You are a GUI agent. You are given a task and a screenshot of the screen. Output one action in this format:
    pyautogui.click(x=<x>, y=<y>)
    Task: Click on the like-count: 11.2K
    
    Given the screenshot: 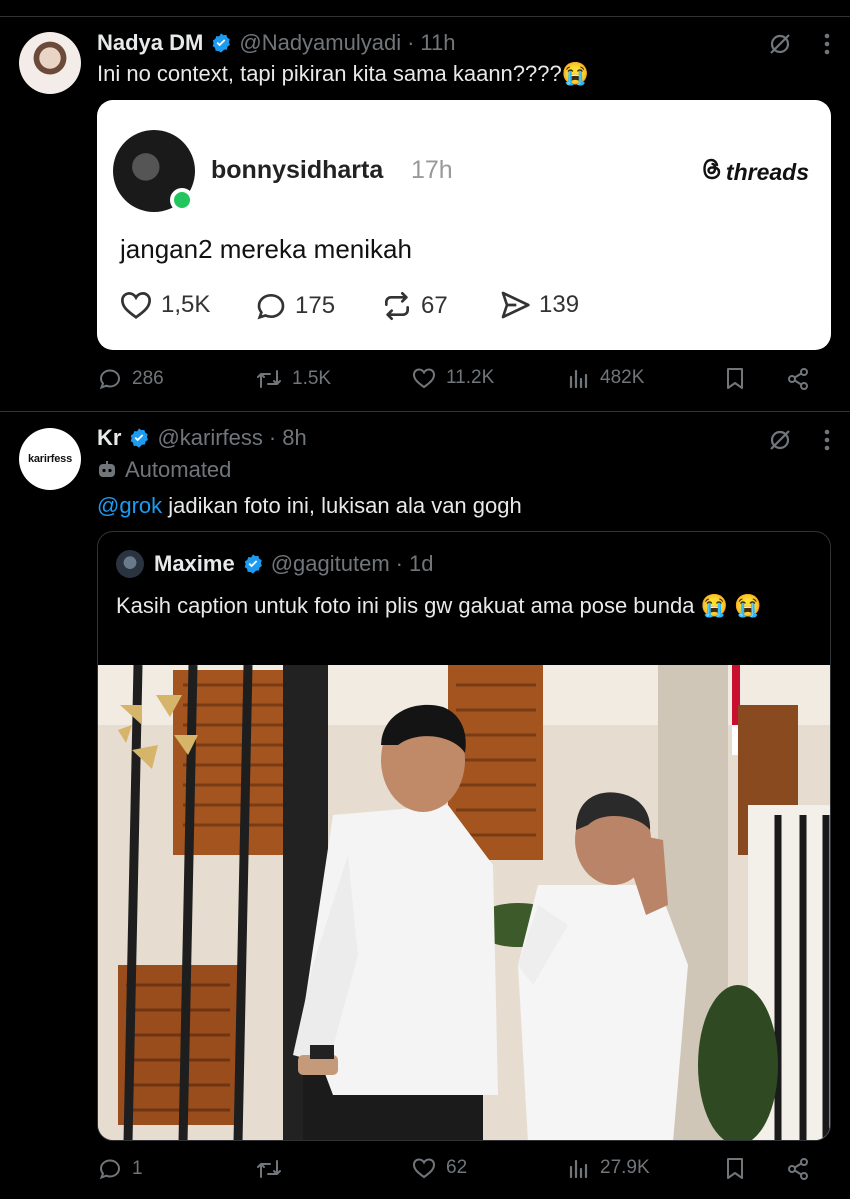 What is the action you would take?
    pyautogui.click(x=470, y=377)
    